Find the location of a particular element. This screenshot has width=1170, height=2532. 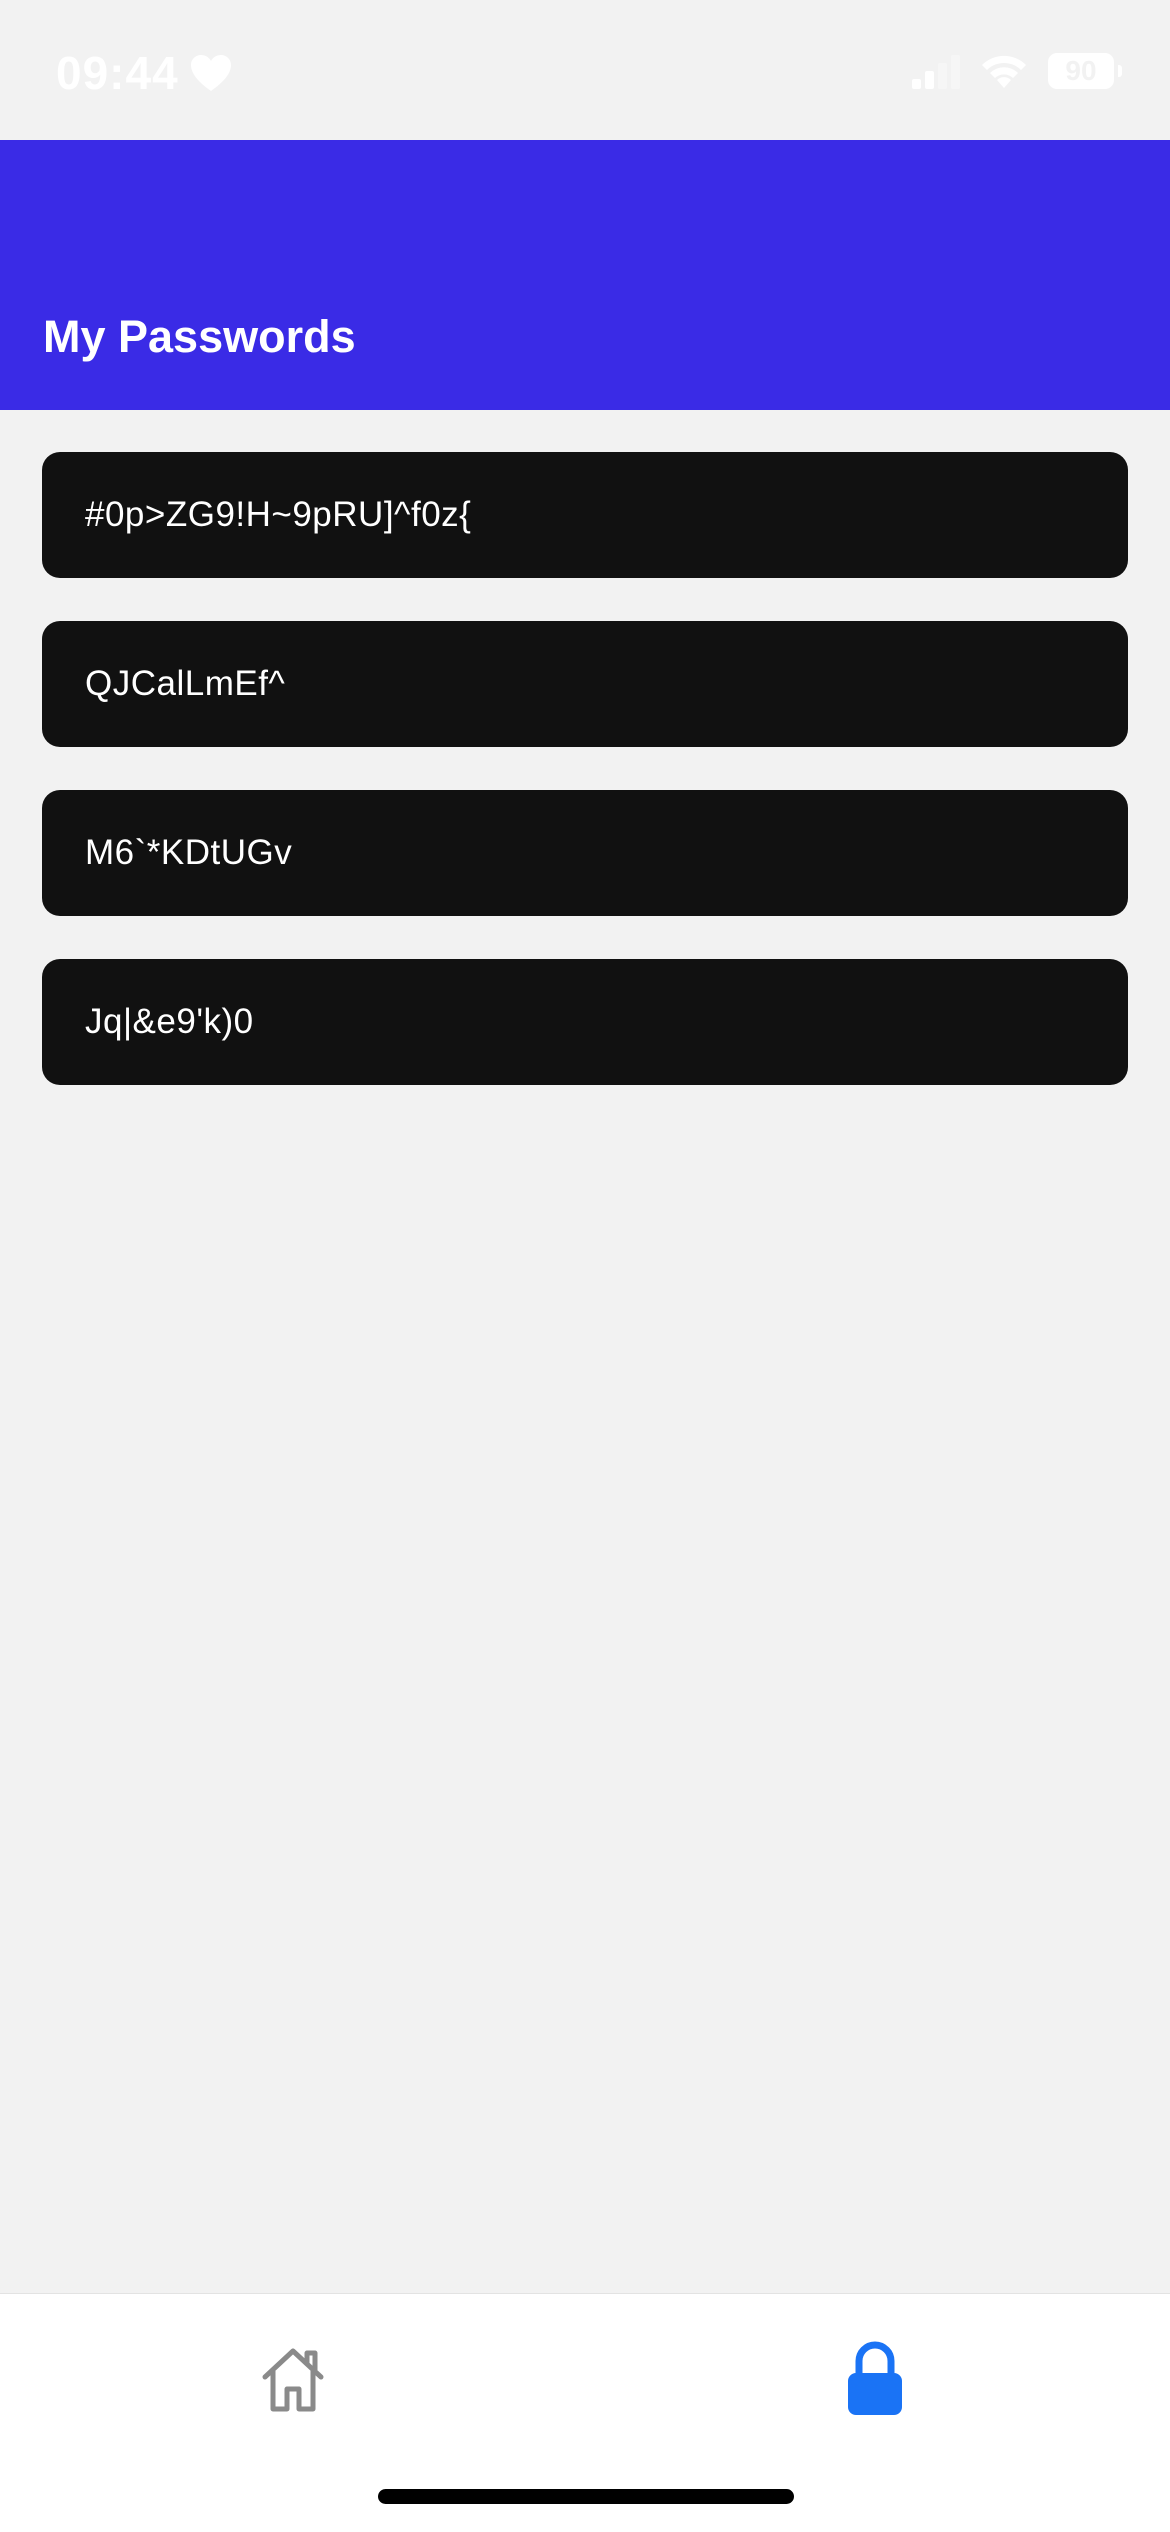

status-time-text: 09:44 is located at coordinates (117, 73).